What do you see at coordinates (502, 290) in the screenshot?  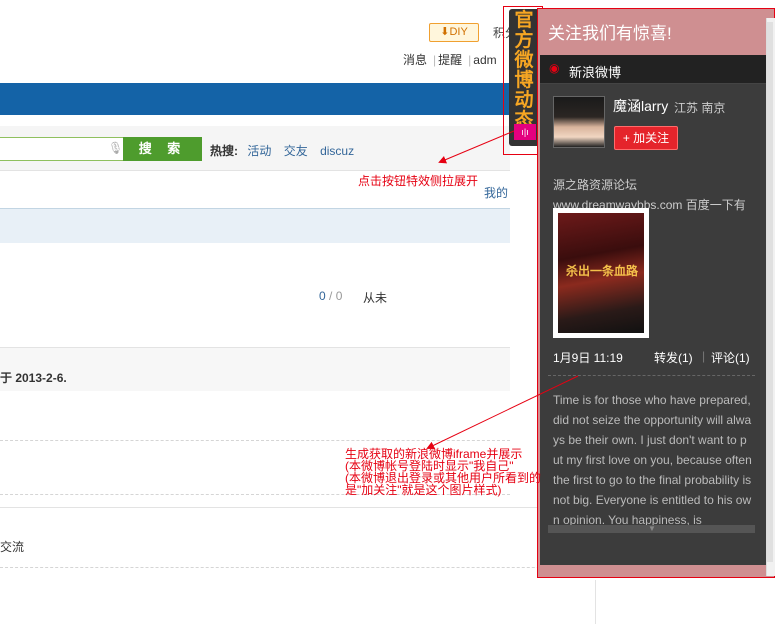 I see `annotation-arrows` at bounding box center [502, 290].